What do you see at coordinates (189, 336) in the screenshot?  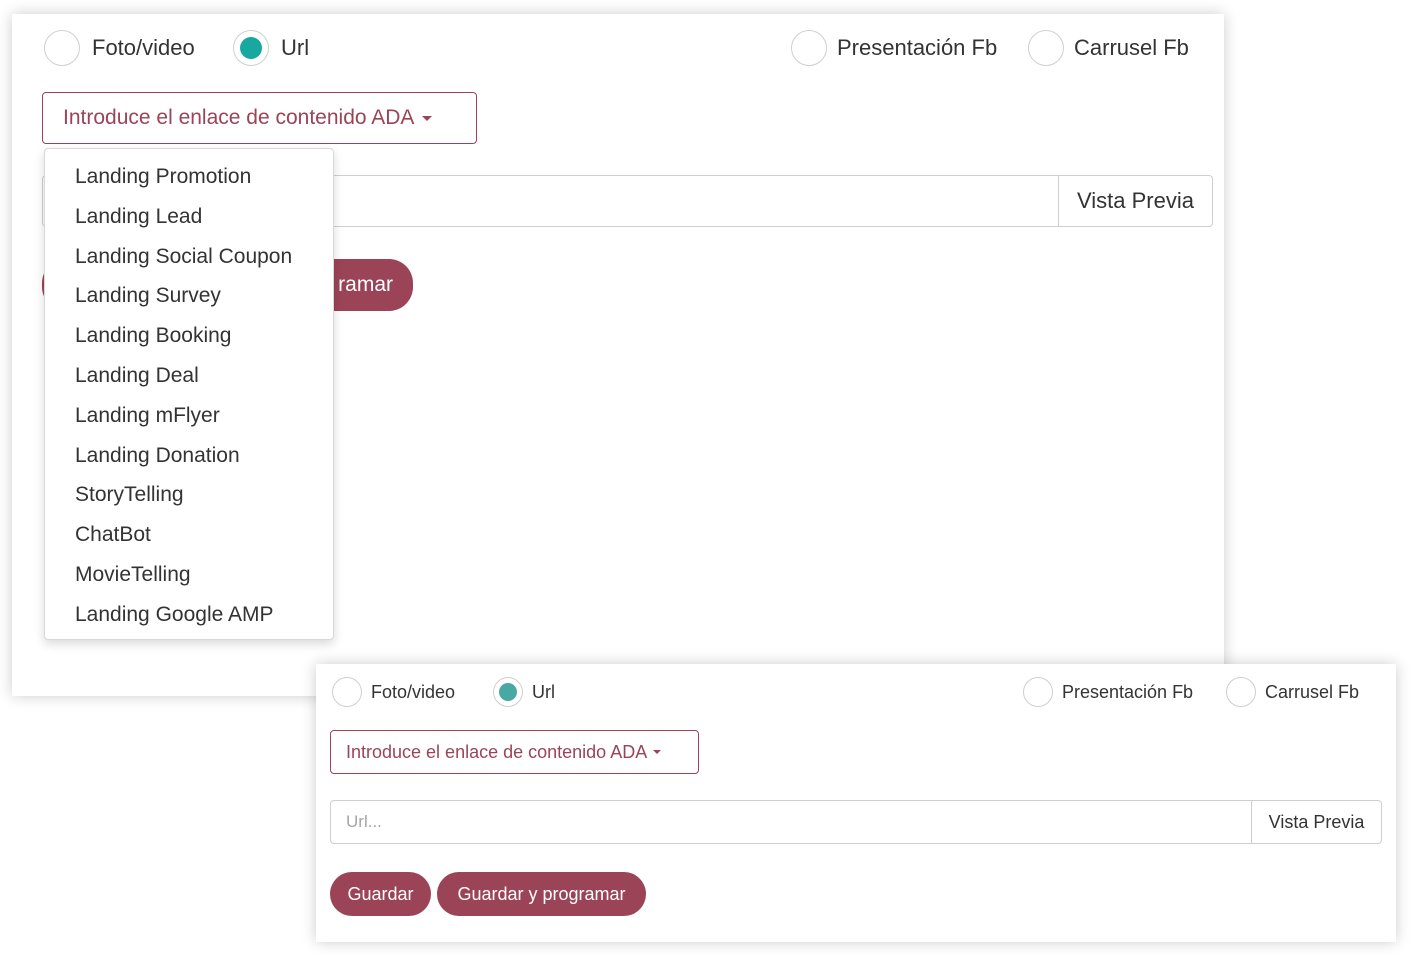 I see `menu-item-landing-booking: Landing Booking` at bounding box center [189, 336].